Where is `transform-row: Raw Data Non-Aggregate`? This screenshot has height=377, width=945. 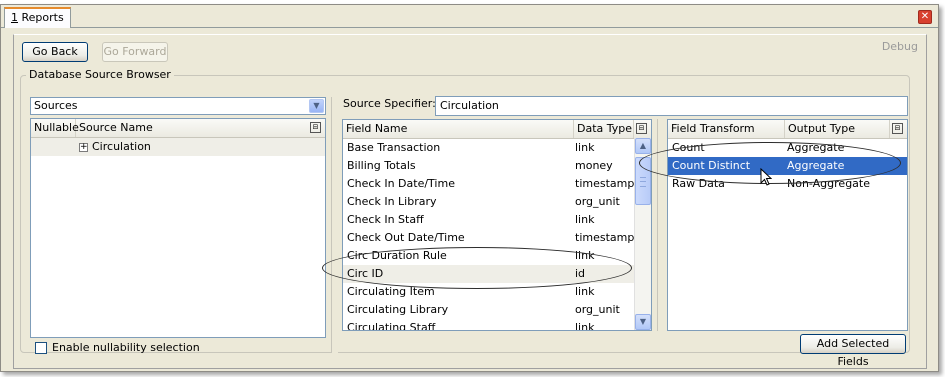
transform-row: Raw Data Non-Aggregate is located at coordinates (787, 184).